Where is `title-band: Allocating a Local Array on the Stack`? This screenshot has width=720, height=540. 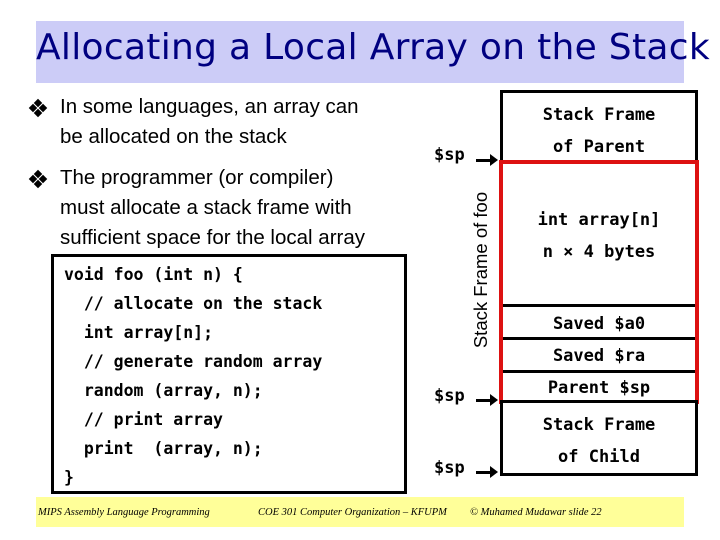
title-band: Allocating a Local Array on the Stack is located at coordinates (373, 52).